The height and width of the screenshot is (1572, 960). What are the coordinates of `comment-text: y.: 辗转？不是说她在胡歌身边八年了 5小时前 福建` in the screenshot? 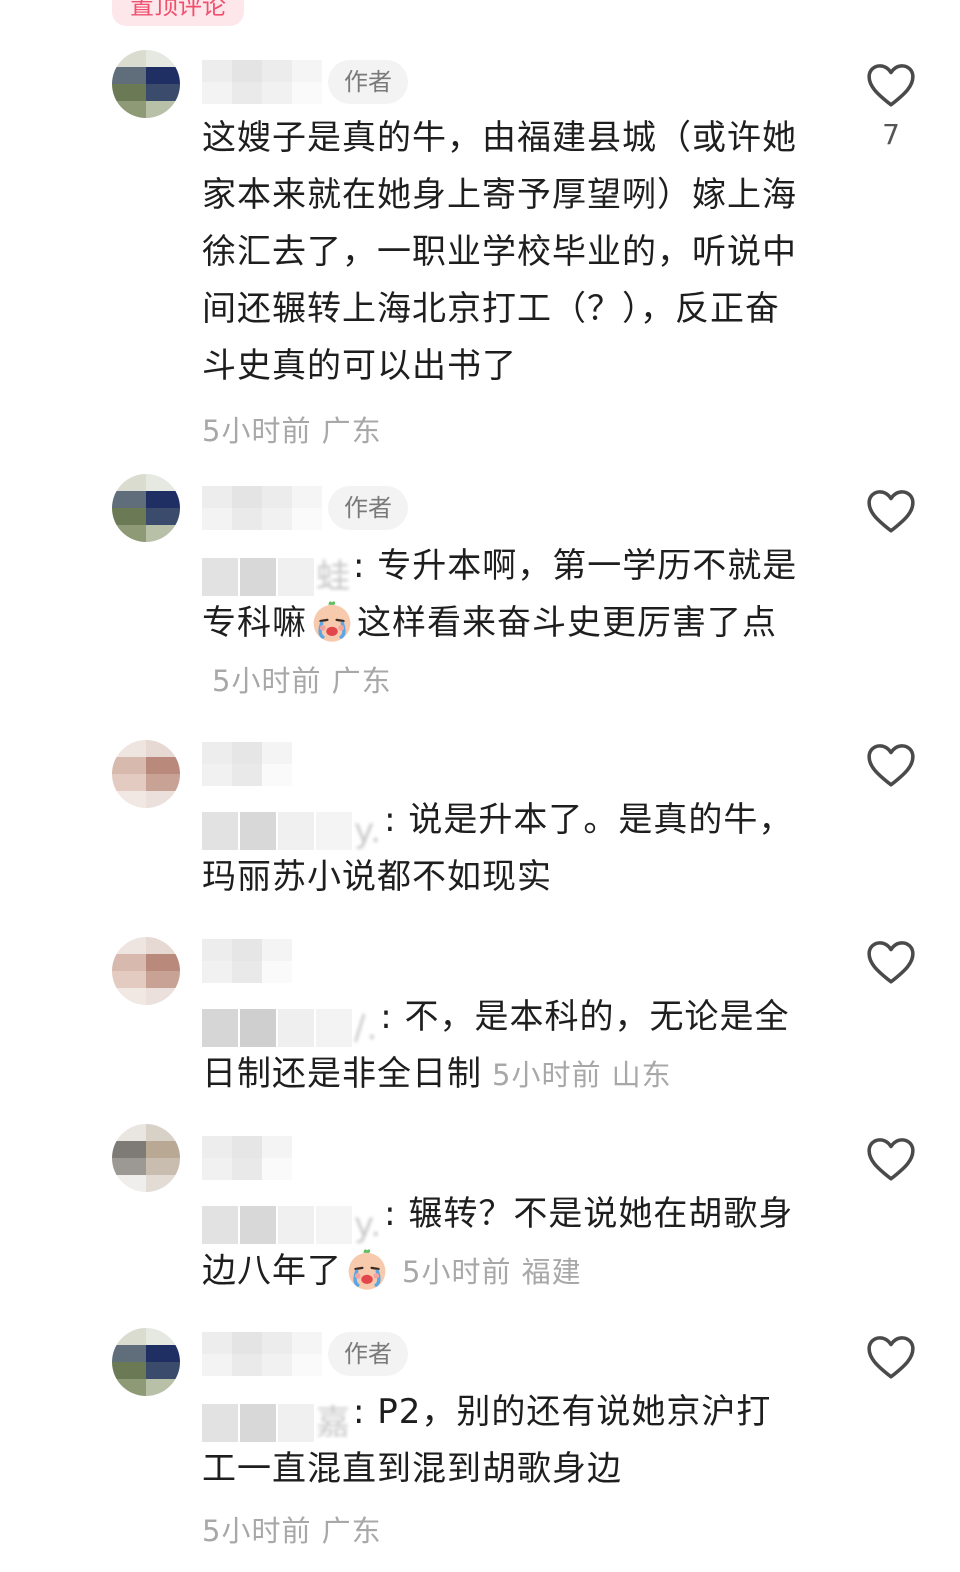 It's located at (502, 1243).